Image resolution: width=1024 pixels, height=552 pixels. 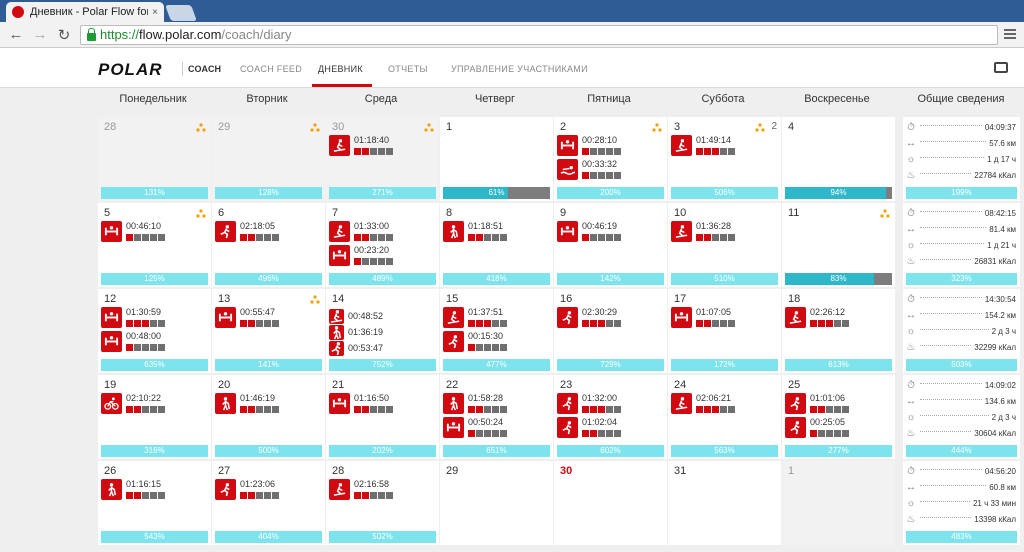 What do you see at coordinates (724, 245) in the screenshot?
I see `day-cell: 10 01:36:28 510%` at bounding box center [724, 245].